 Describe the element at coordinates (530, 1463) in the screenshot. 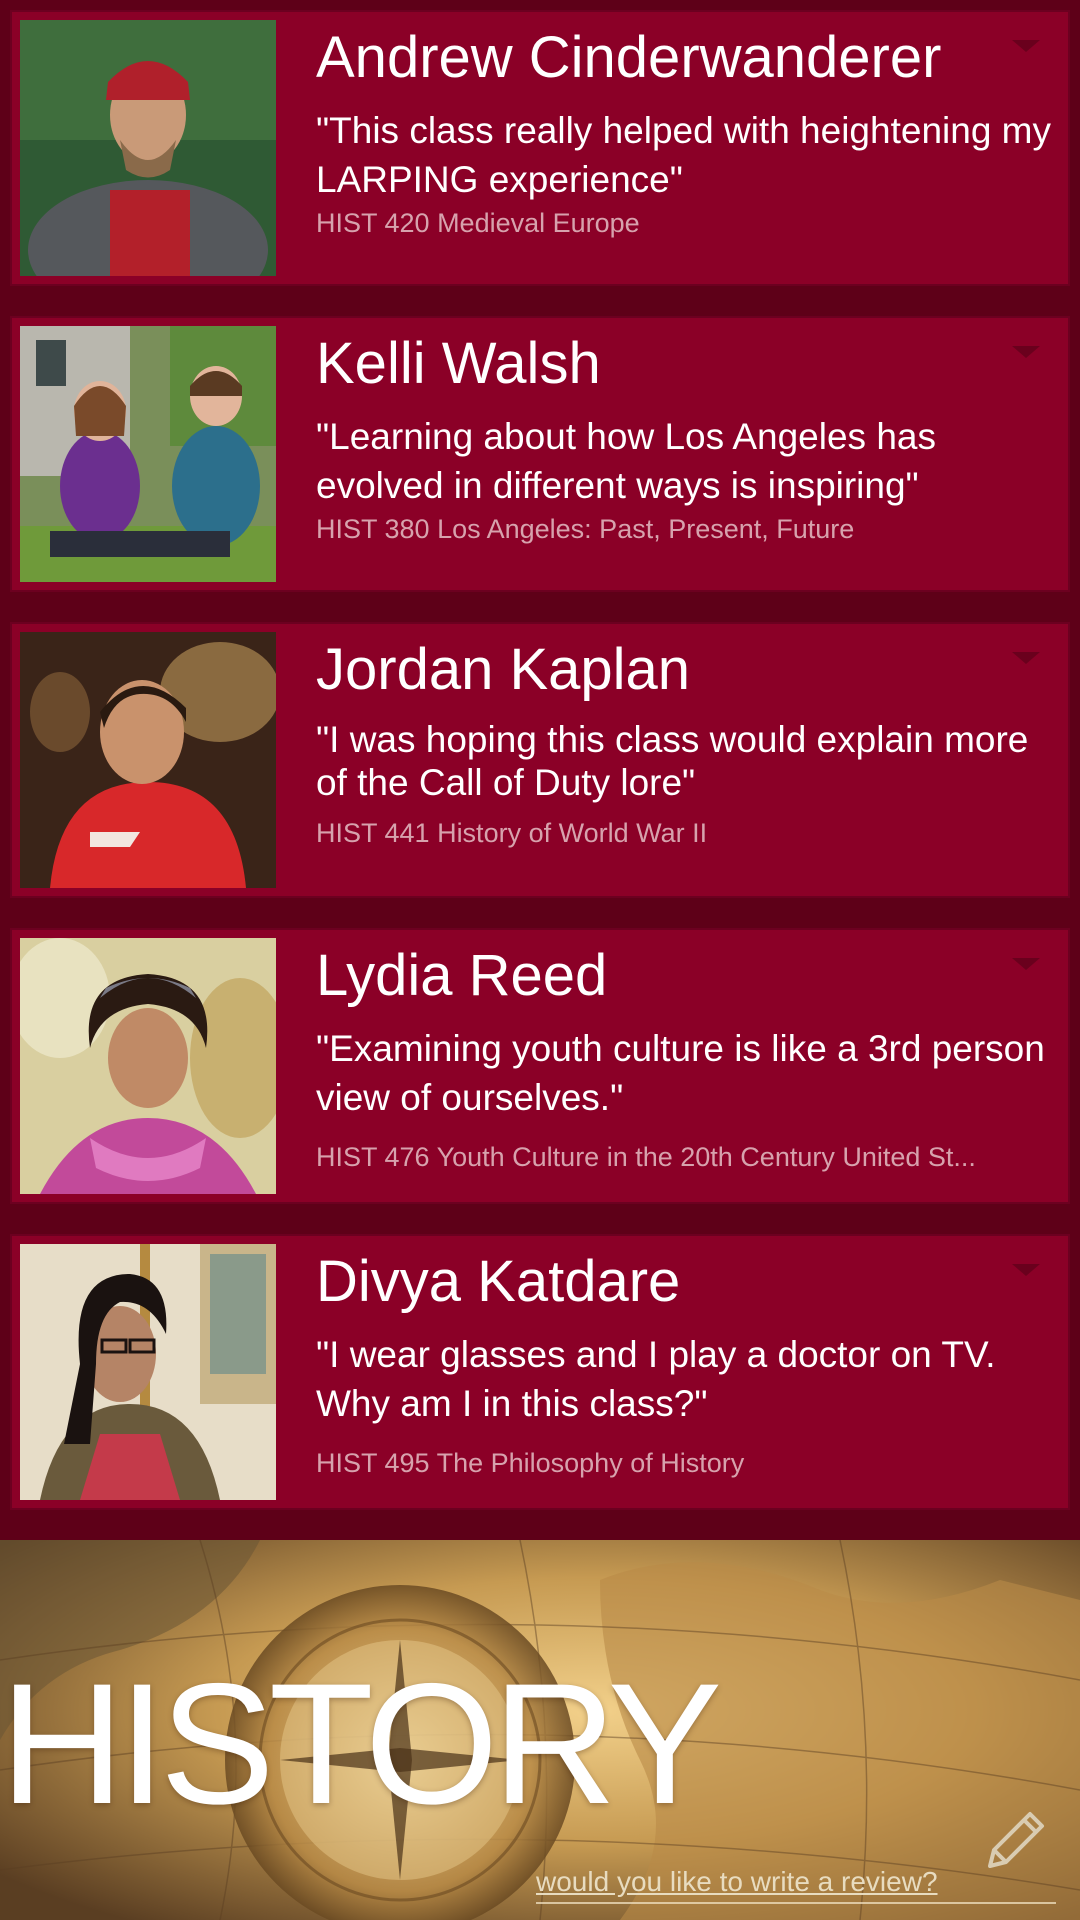

I see `course-label: HIST 495 The Philosophy of History` at that location.